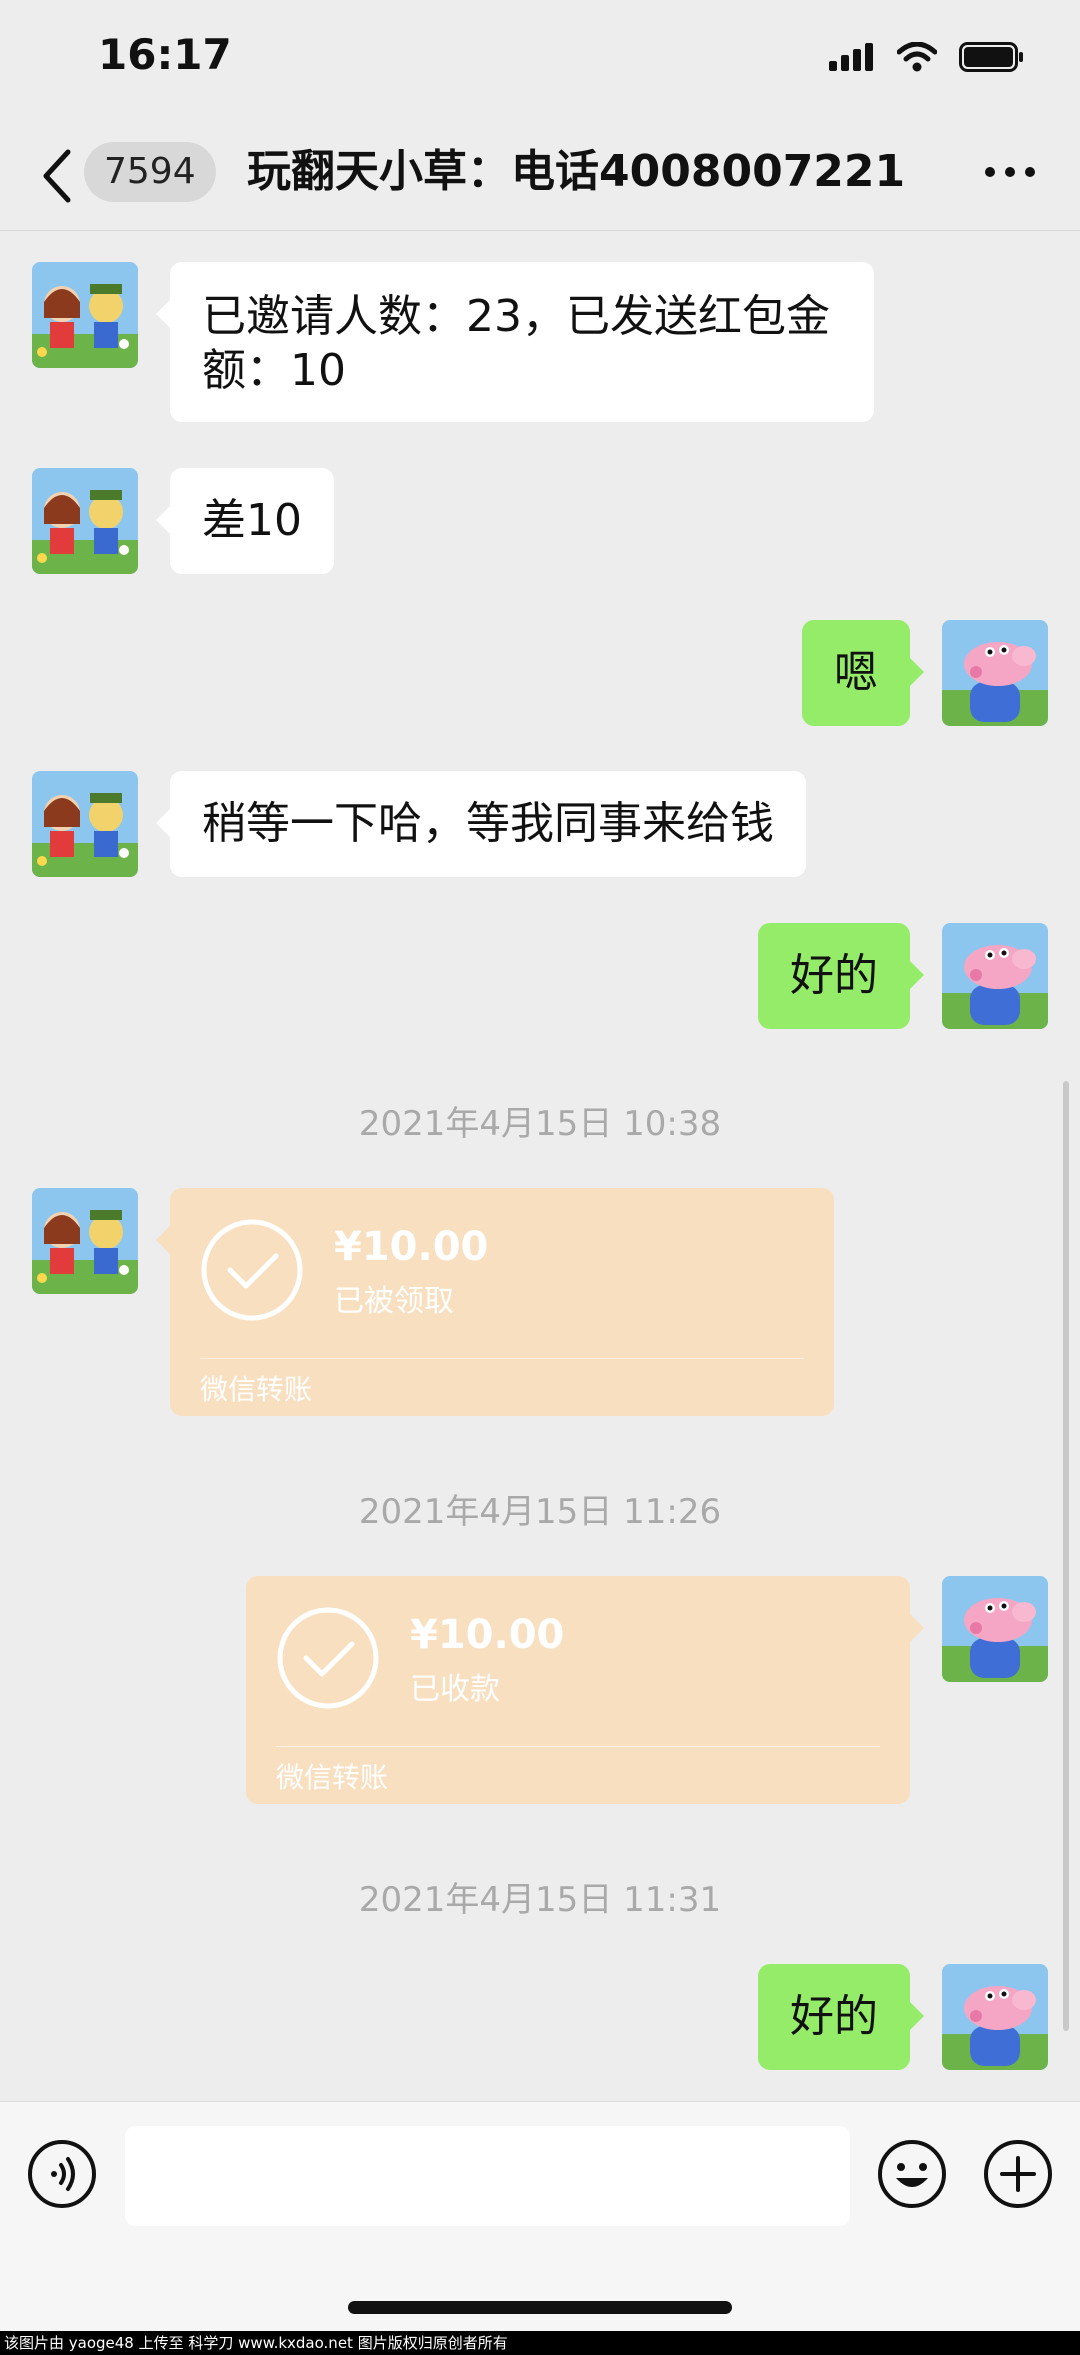  Describe the element at coordinates (58, 176) in the screenshot. I see `back-arrow-icon` at that location.